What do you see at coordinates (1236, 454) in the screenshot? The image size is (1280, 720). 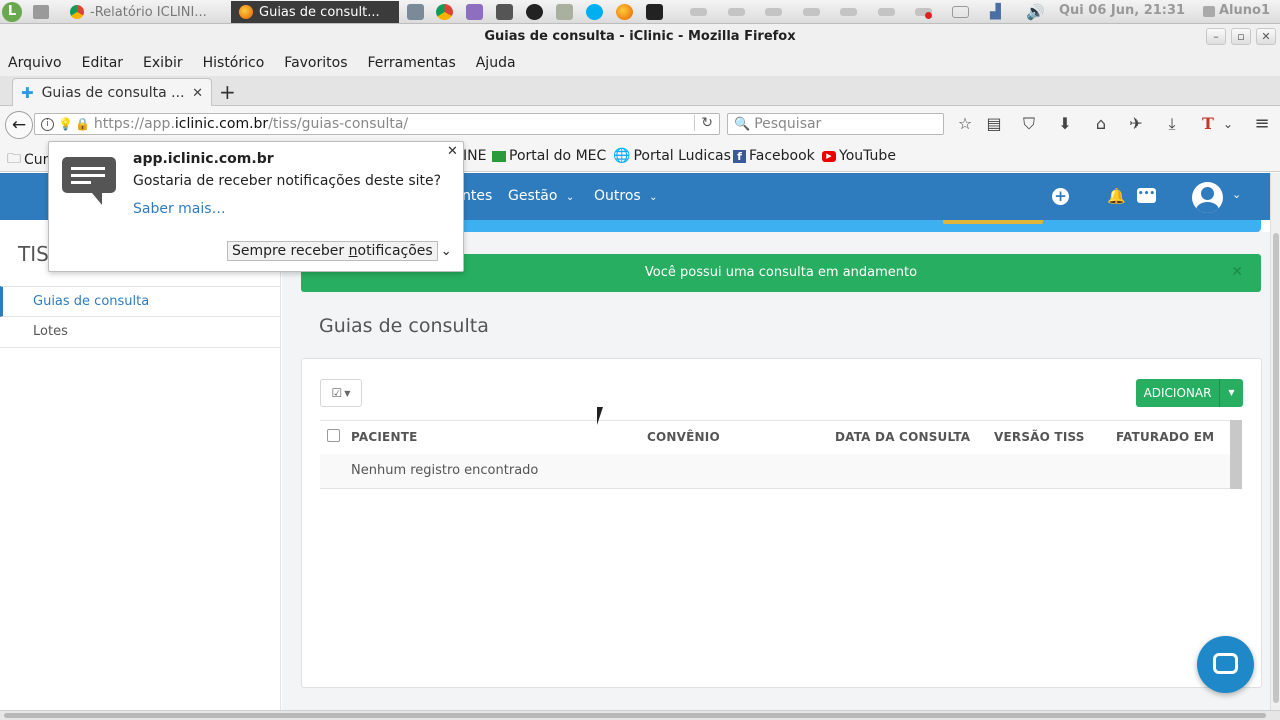 I see `table-scrollbar` at bounding box center [1236, 454].